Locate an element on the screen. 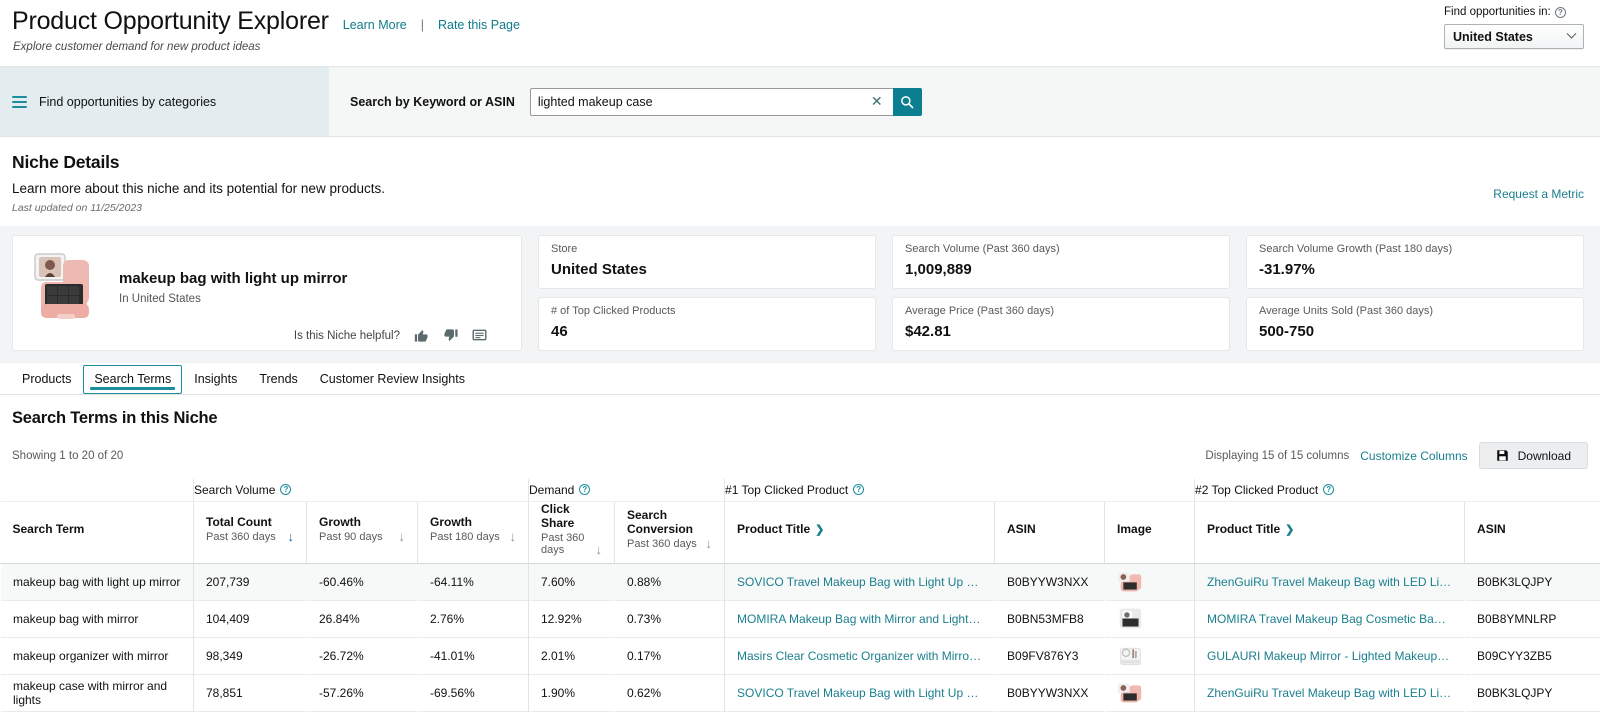 The image size is (1600, 723). cell-asin-1: B09FV876Y3 is located at coordinates (1043, 655).